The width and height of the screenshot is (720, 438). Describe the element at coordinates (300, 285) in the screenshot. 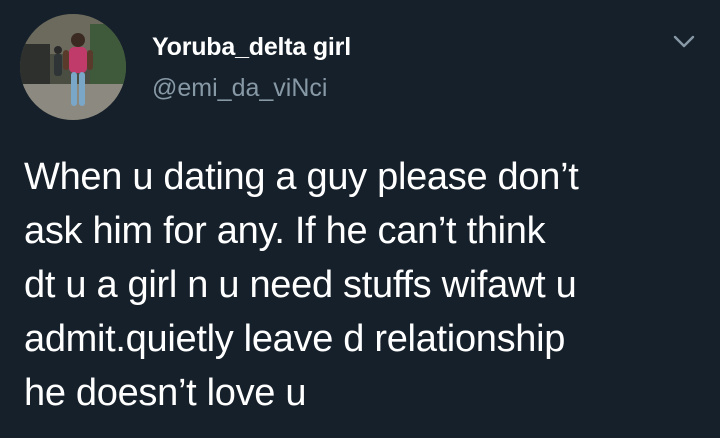

I see `tweet-text-line: dt u a girl n u need stuffs wifawt u` at that location.